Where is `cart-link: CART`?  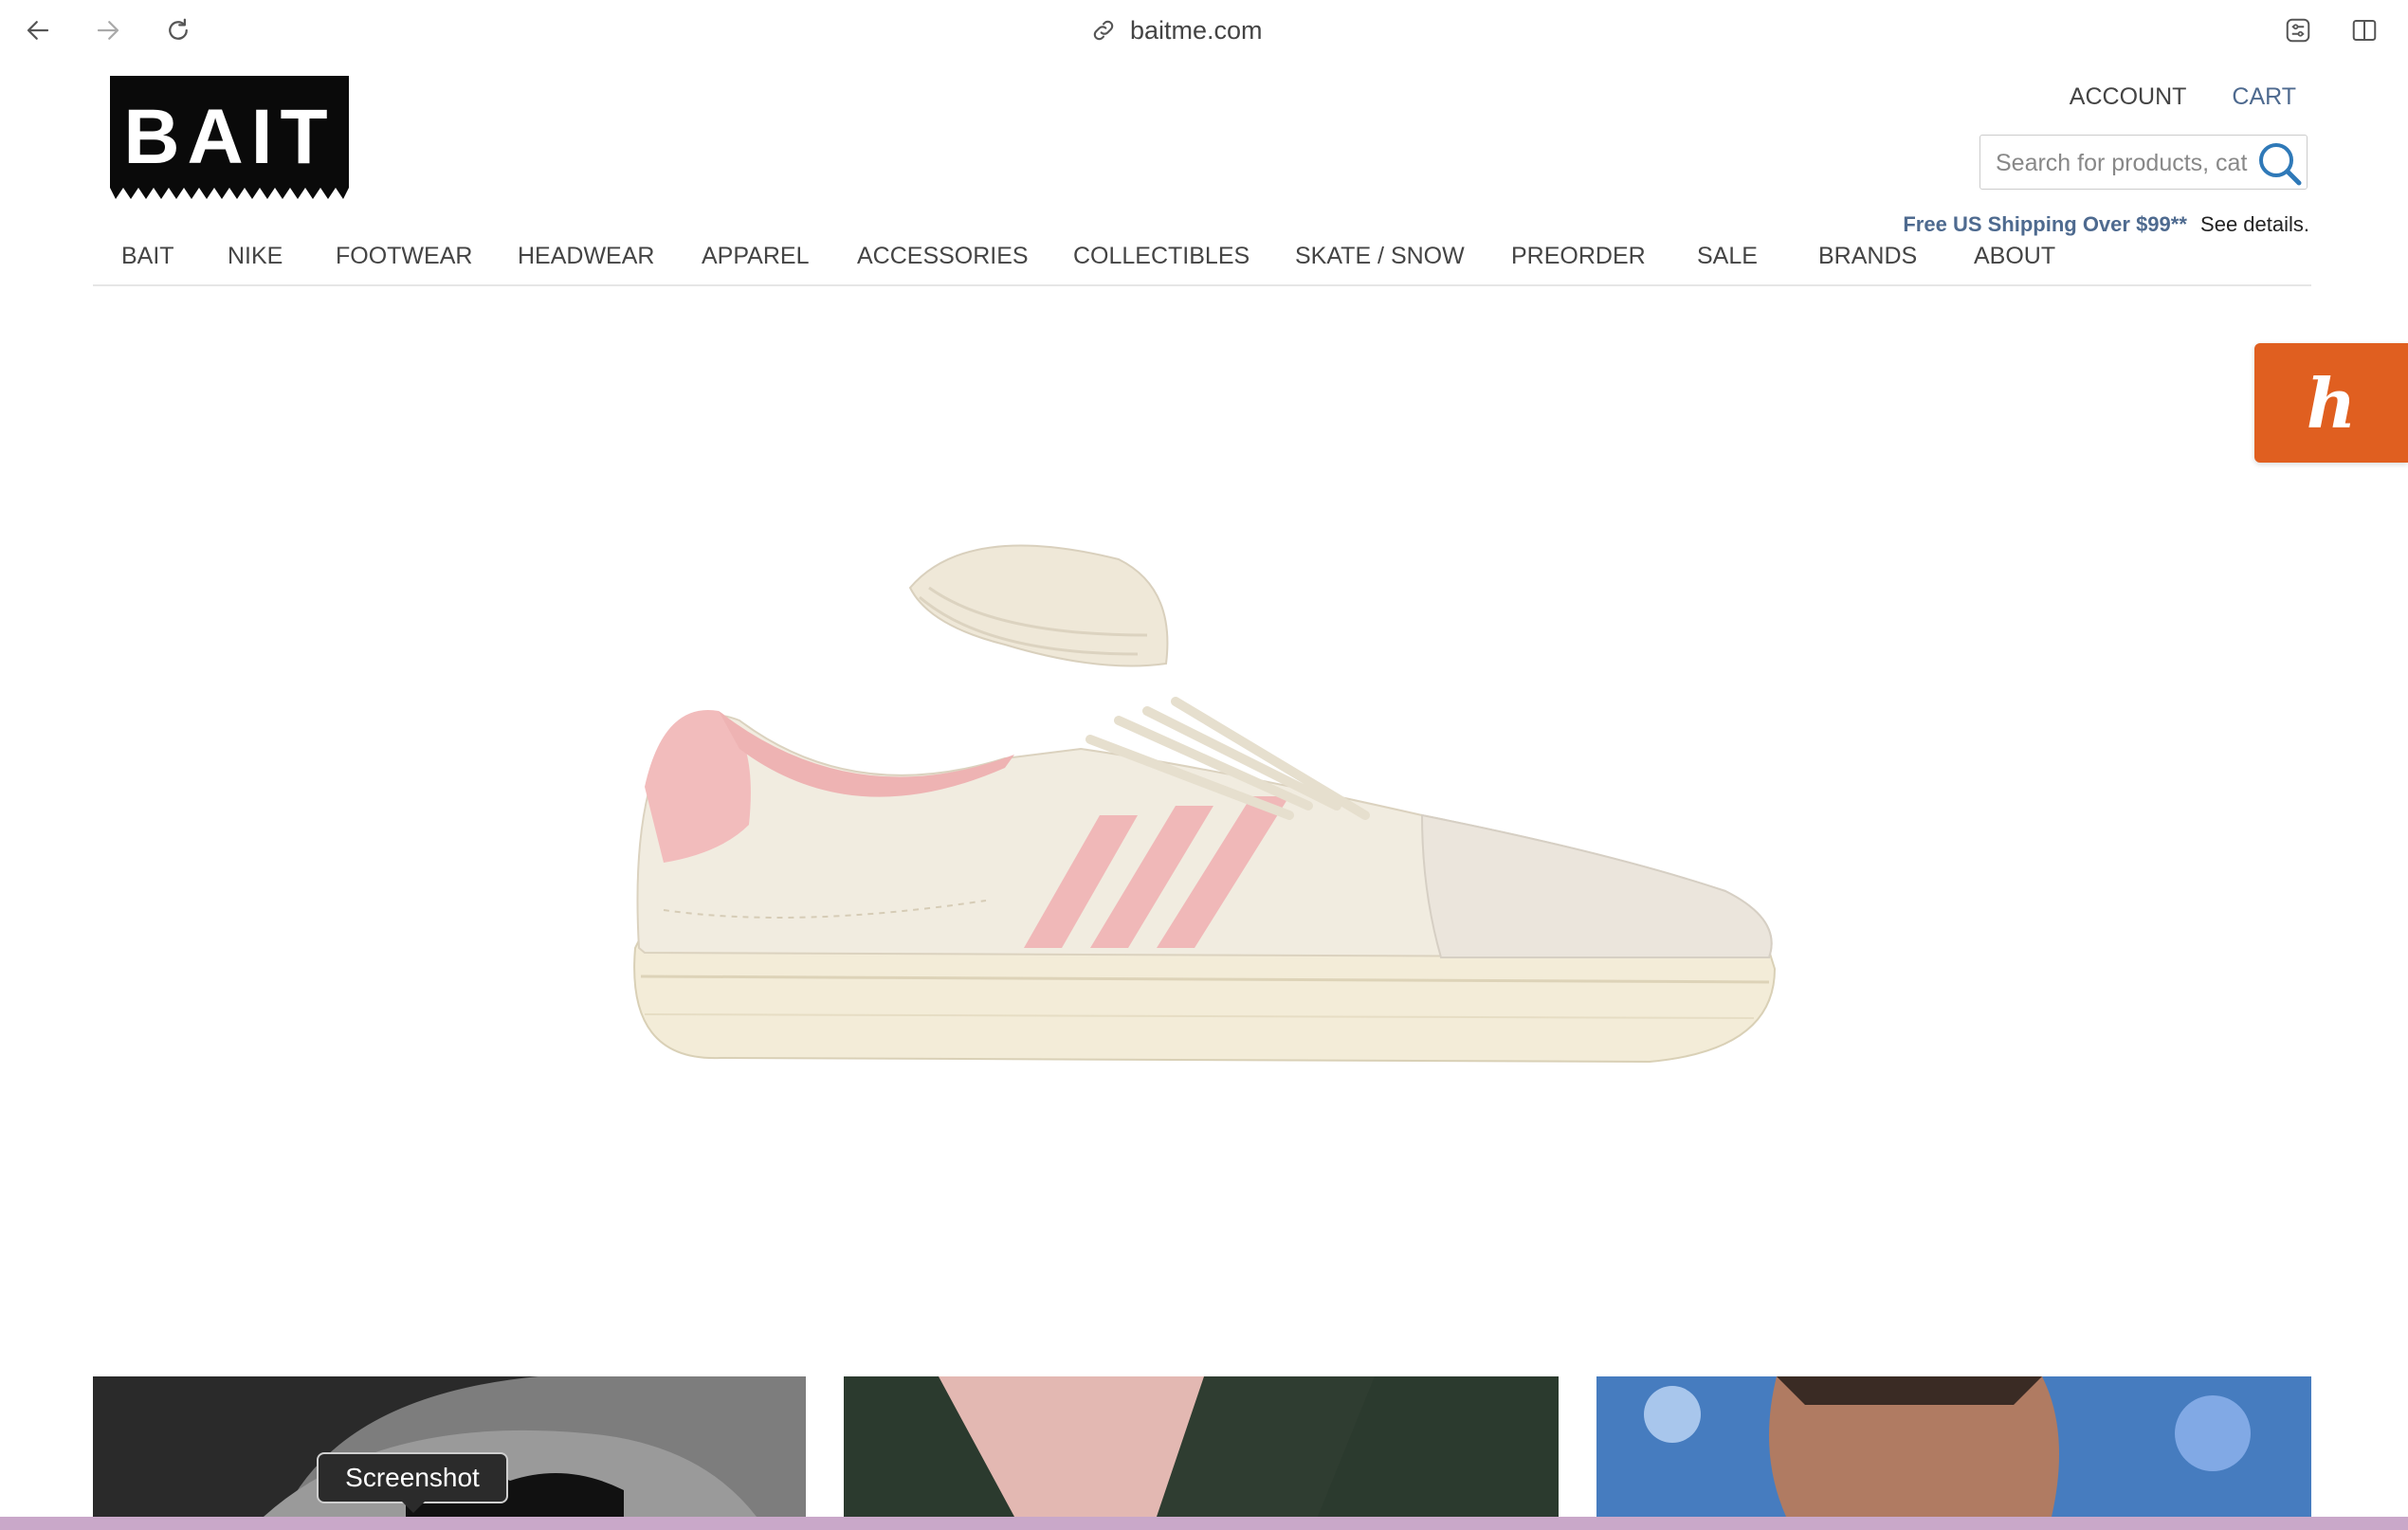
cart-link: CART is located at coordinates (2264, 97).